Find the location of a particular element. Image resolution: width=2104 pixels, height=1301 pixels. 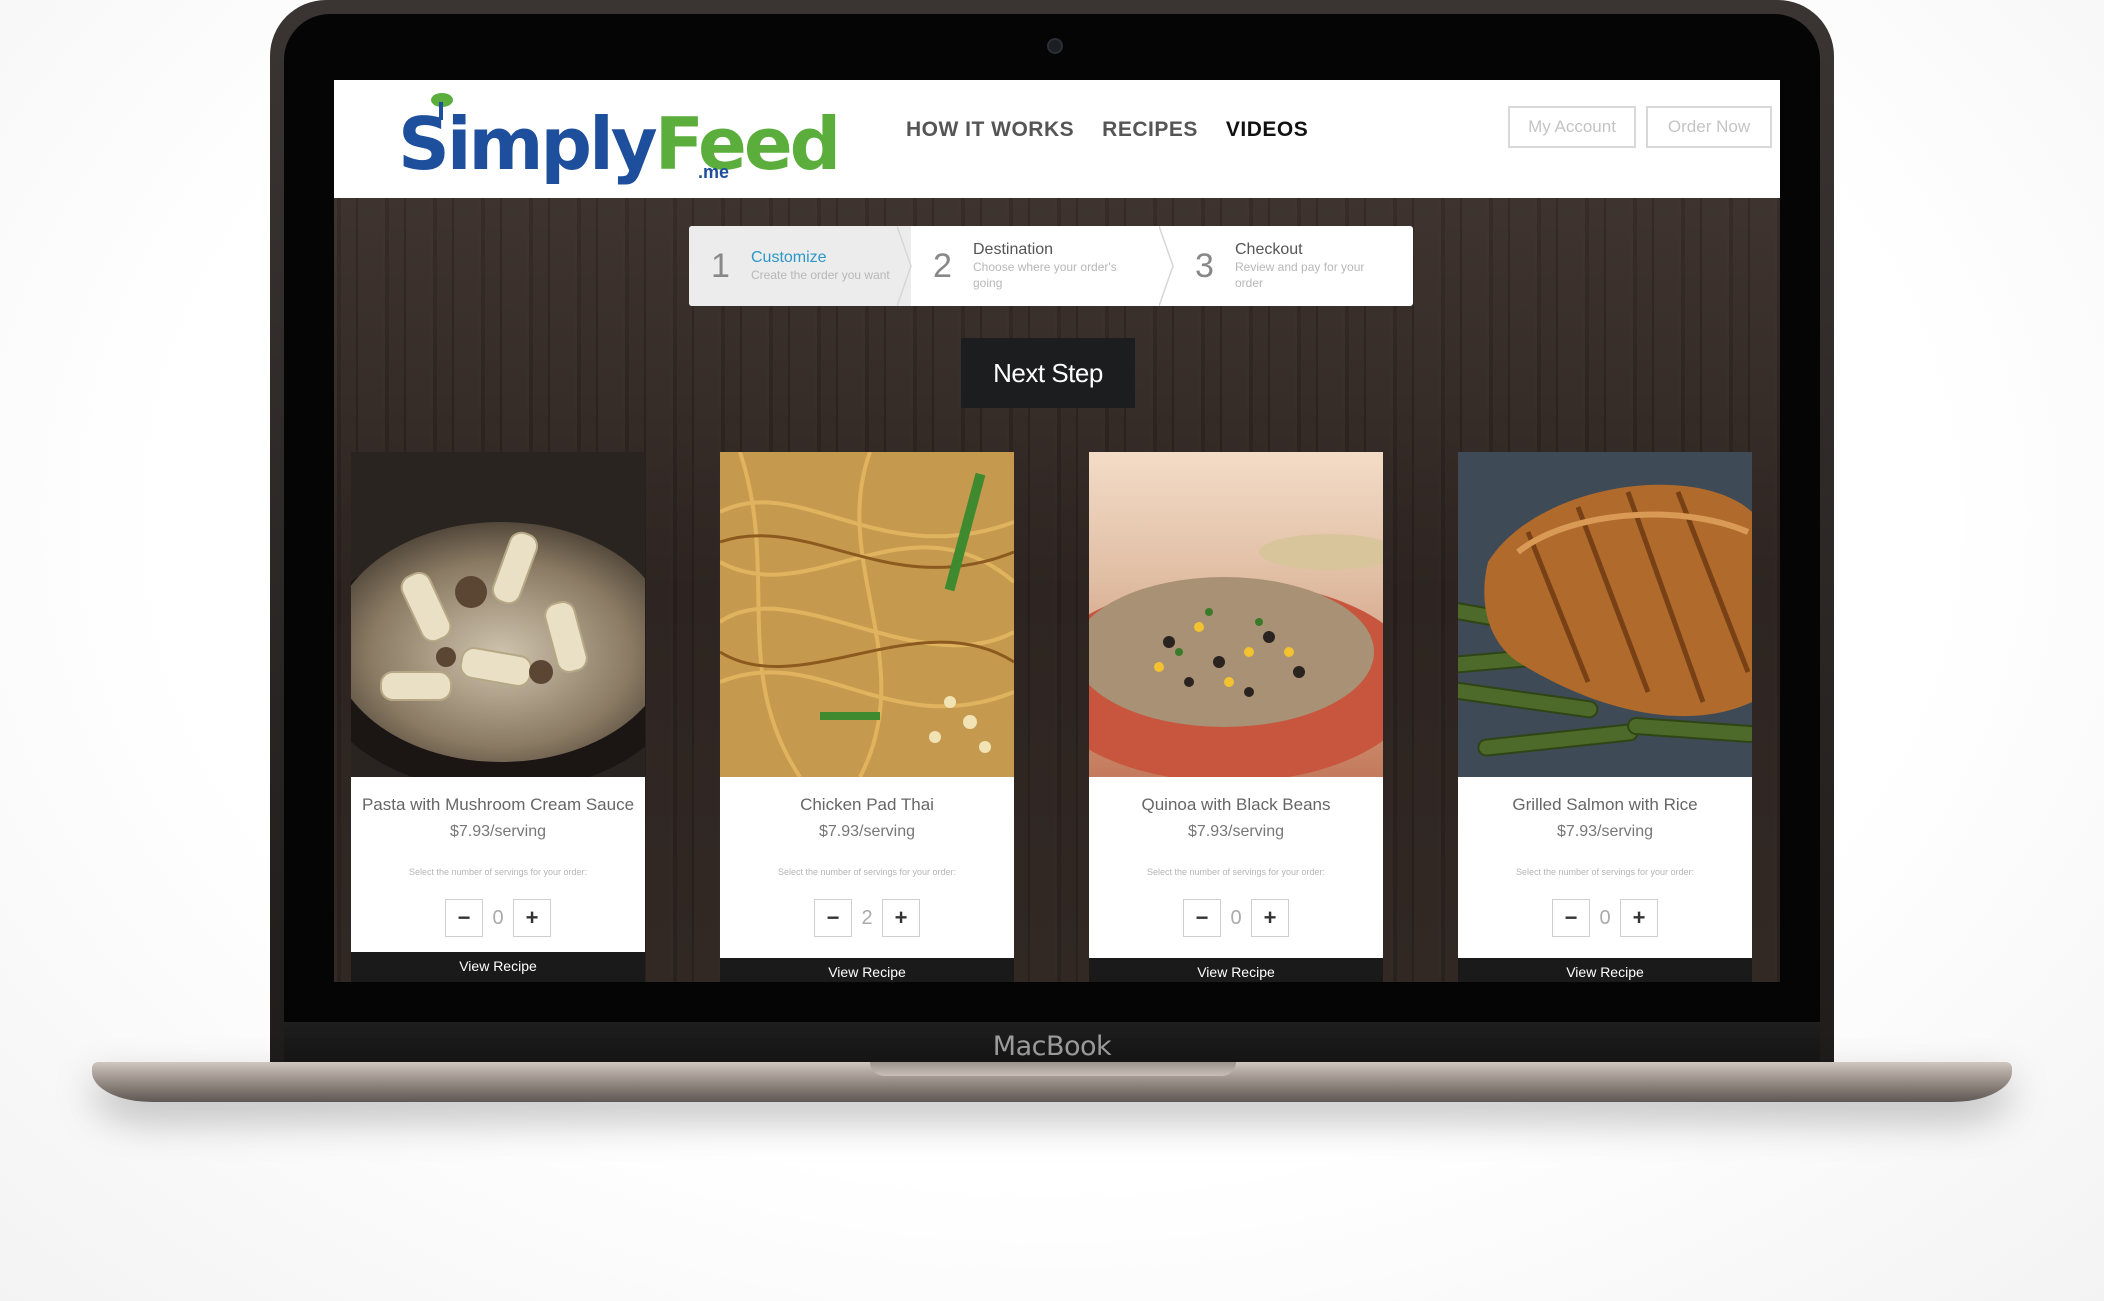

logo-suffix: .me is located at coordinates (714, 172).